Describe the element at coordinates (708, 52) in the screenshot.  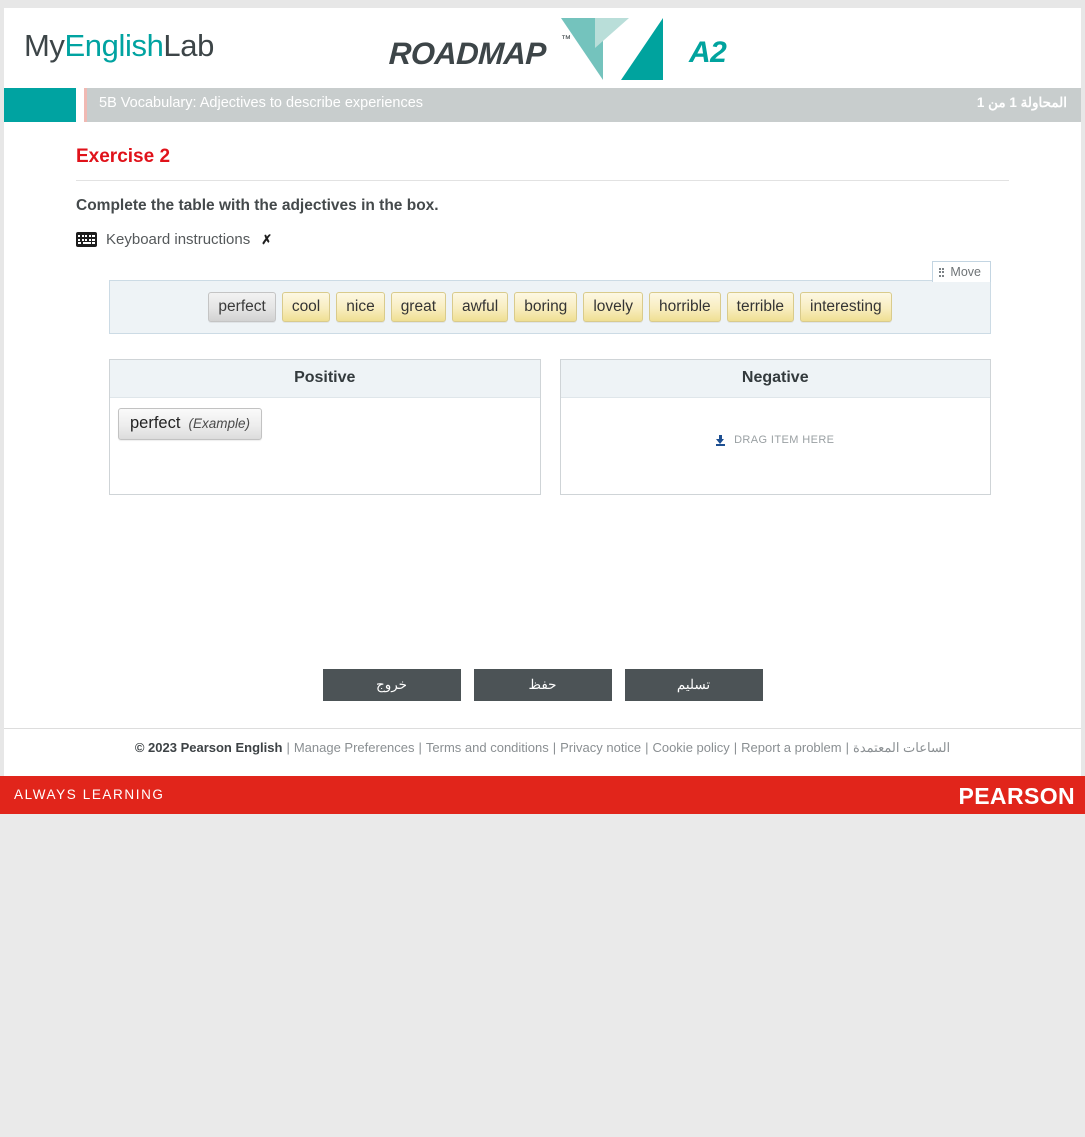
I see `roadmap-level-badge: A2` at that location.